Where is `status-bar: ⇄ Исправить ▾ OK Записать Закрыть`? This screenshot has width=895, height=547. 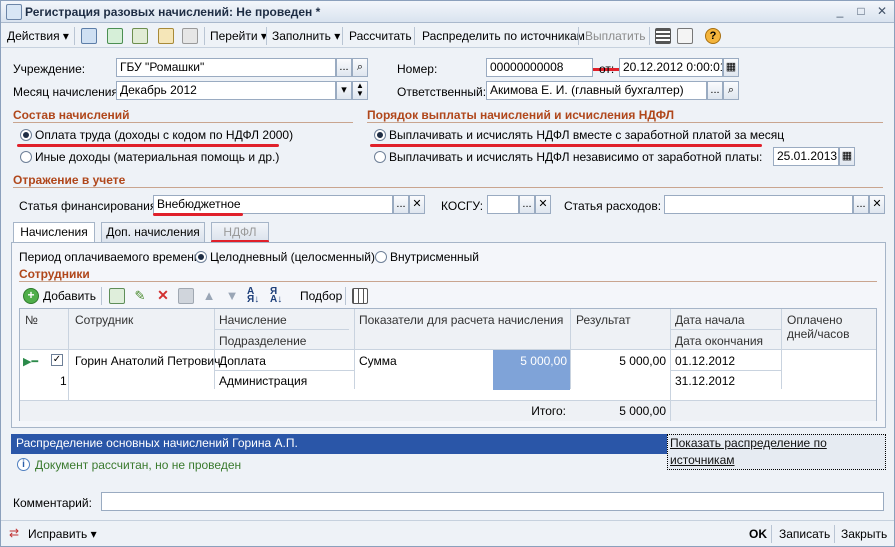
status-bar: ⇄ Исправить ▾ OK Записать Закрыть is located at coordinates (447, 533).